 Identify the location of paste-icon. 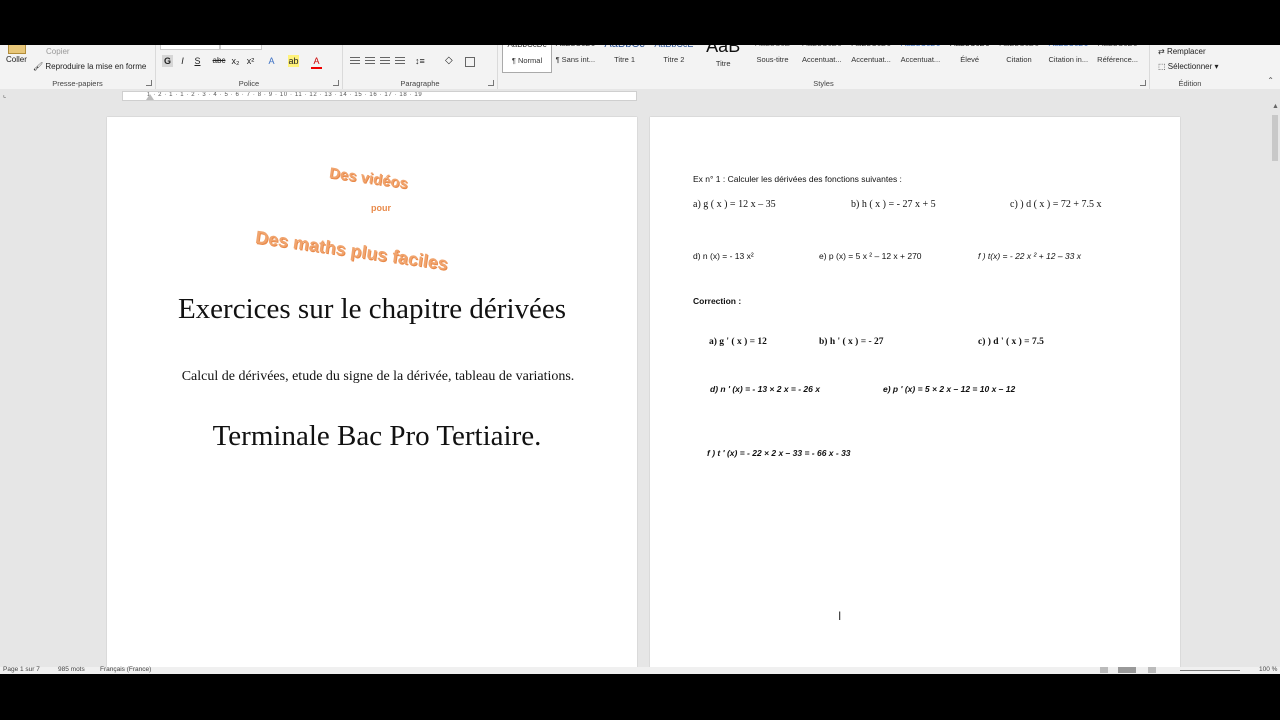
(17, 49).